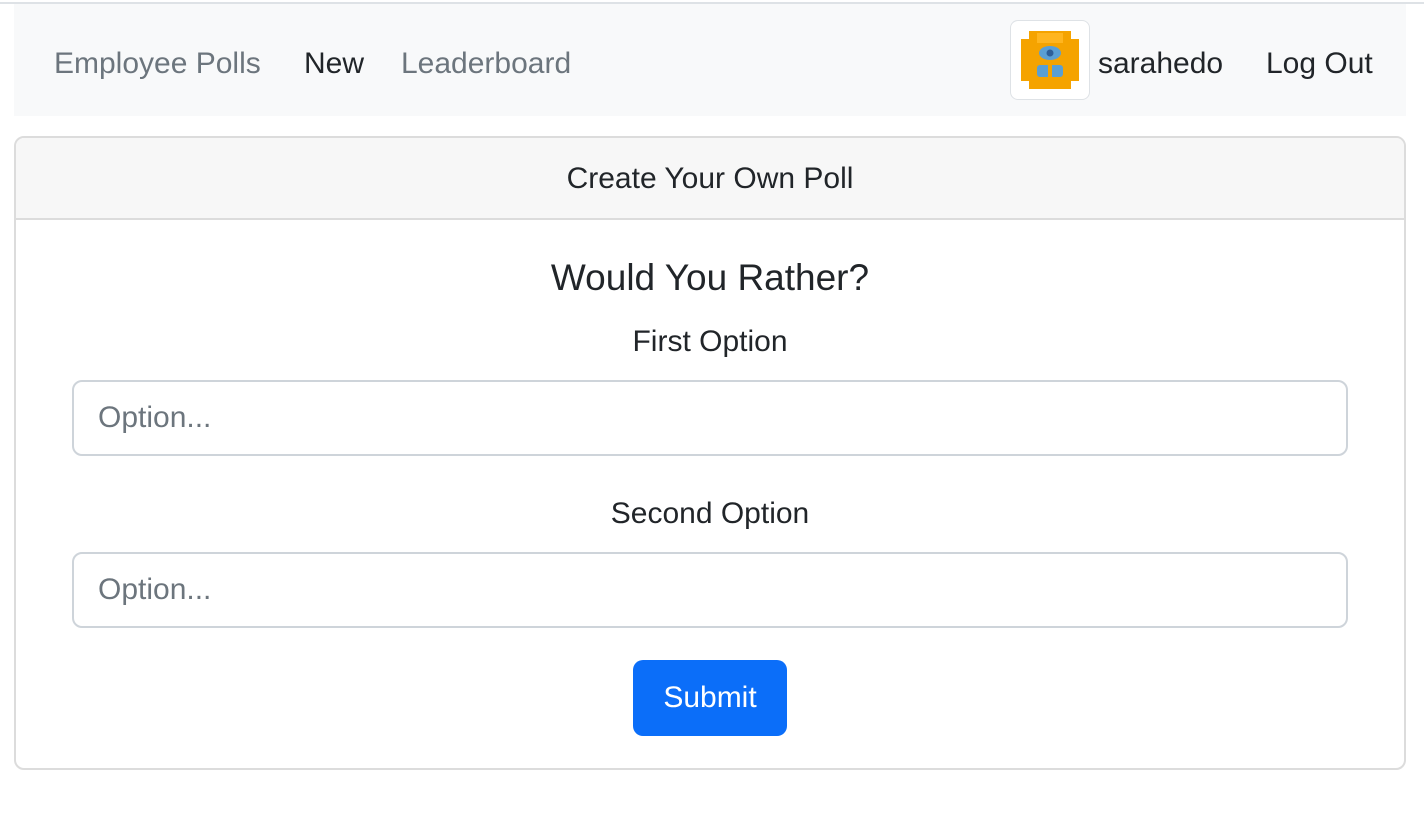  I want to click on avatar, so click(1050, 60).